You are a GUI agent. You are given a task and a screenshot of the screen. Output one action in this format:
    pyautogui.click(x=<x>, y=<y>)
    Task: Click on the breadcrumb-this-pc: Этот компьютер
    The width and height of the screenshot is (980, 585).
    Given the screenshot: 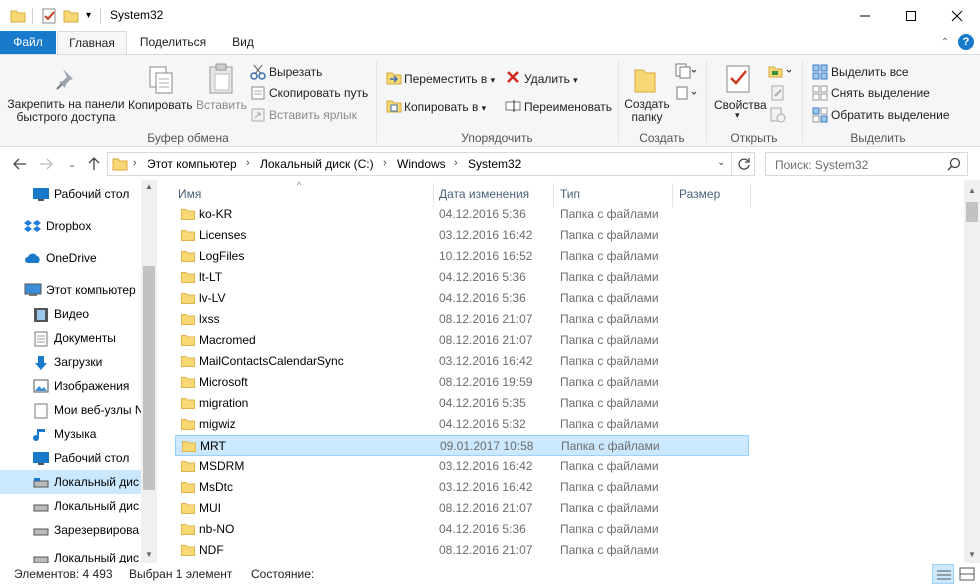 What is the action you would take?
    pyautogui.click(x=192, y=164)
    